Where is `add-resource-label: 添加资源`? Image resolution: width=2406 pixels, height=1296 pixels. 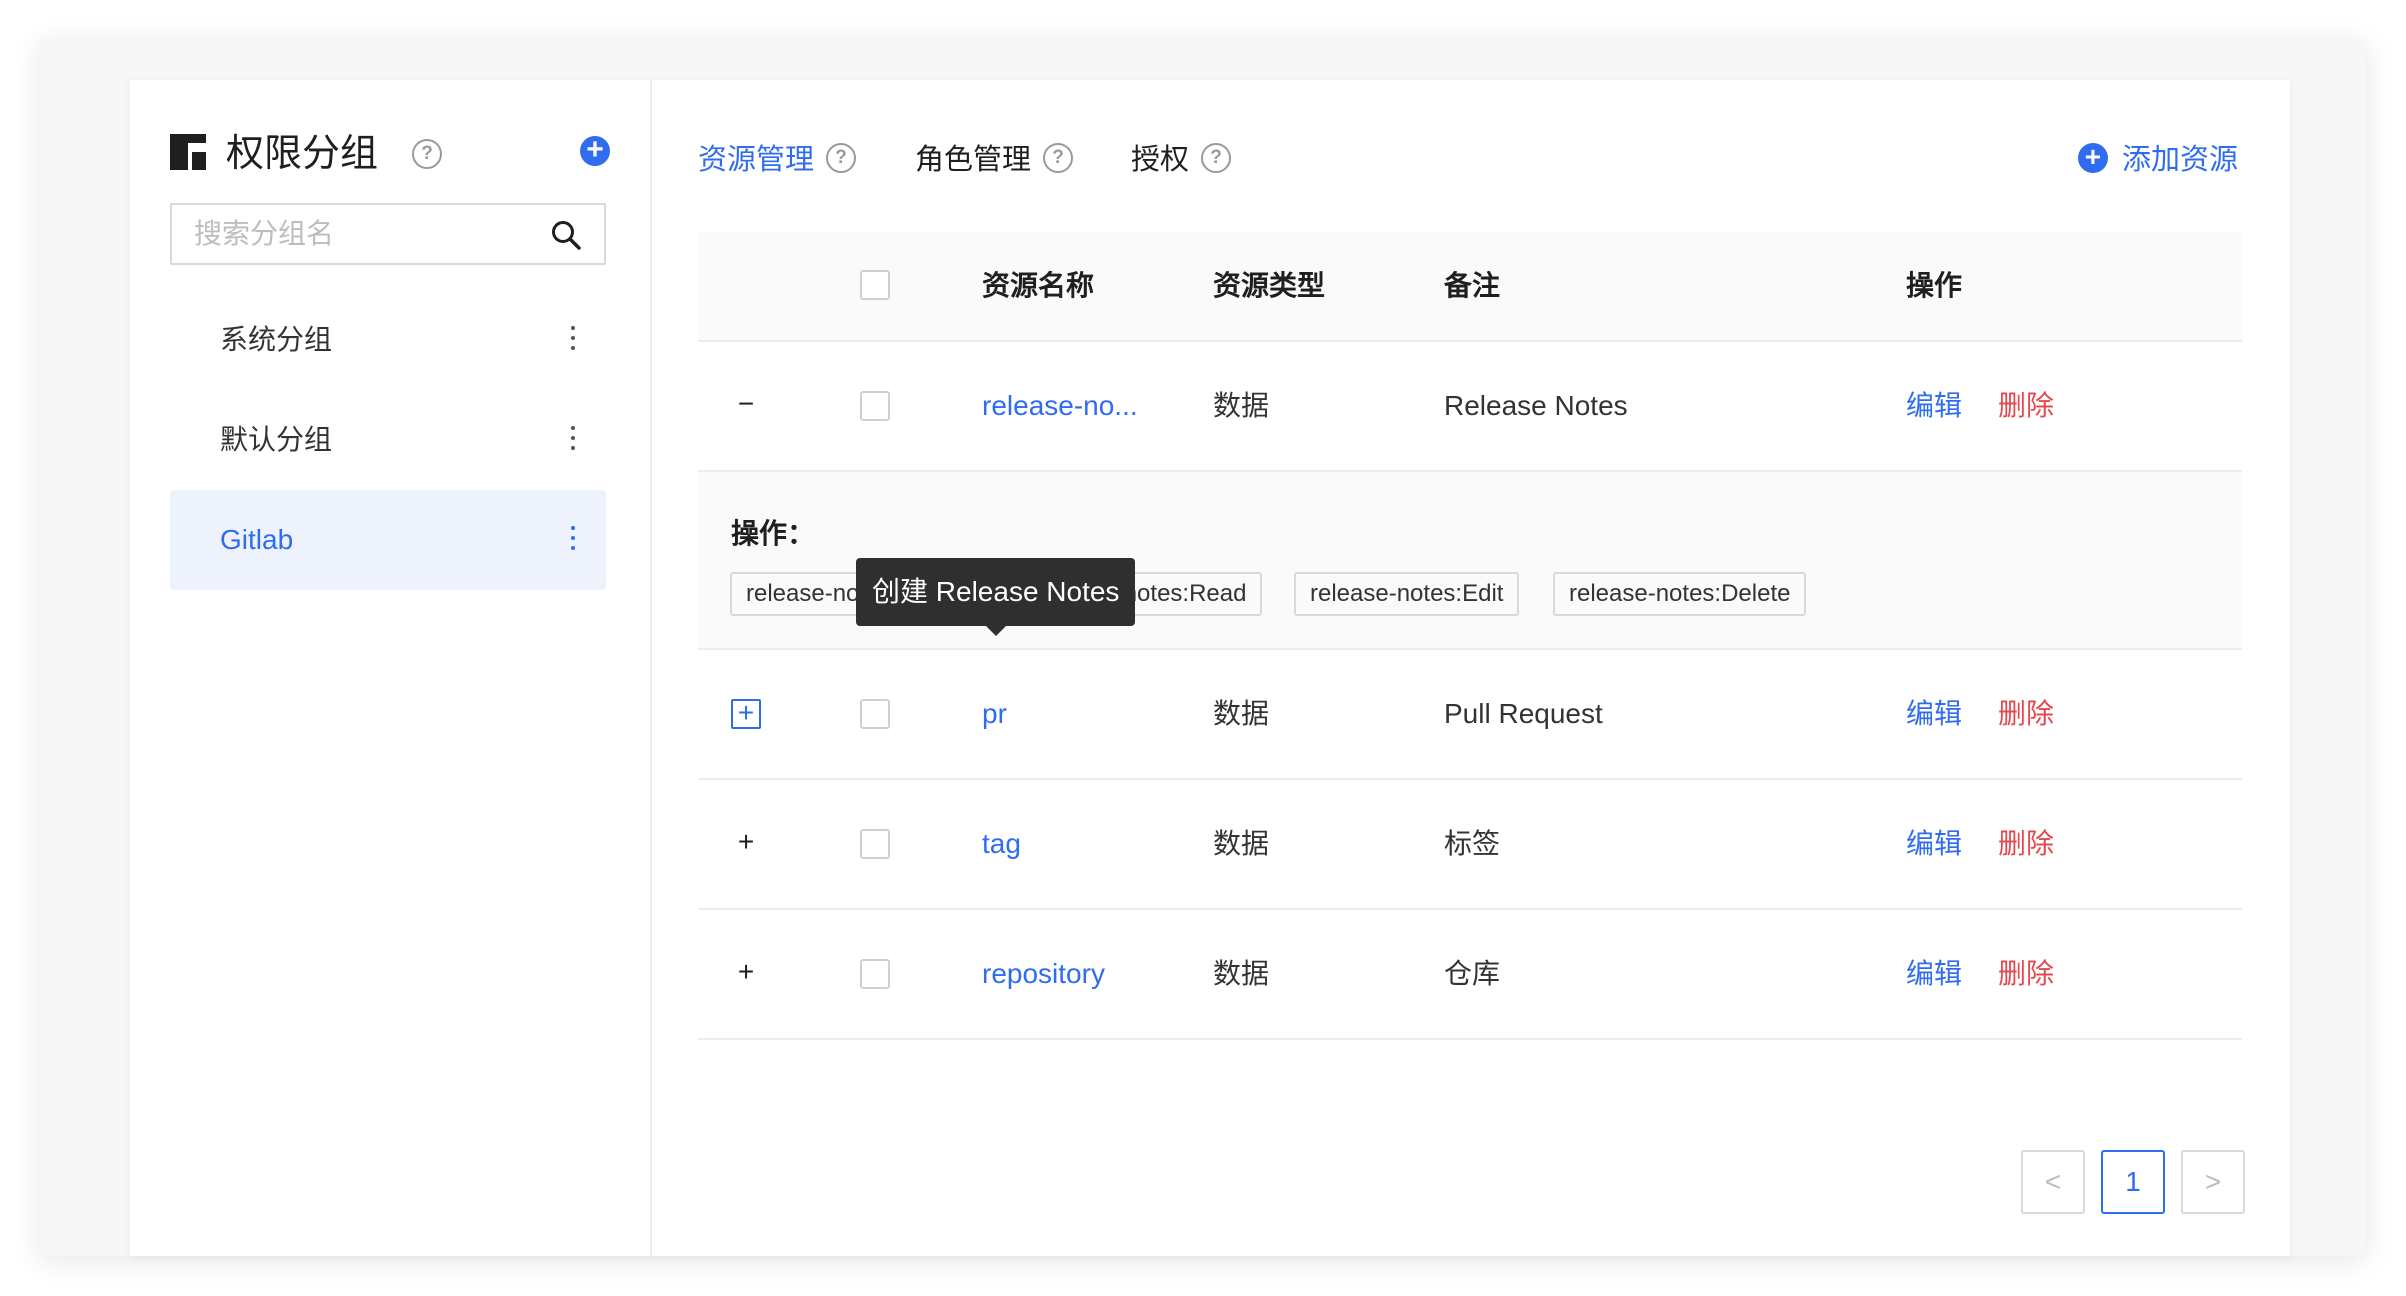 add-resource-label: 添加资源 is located at coordinates (2179, 160).